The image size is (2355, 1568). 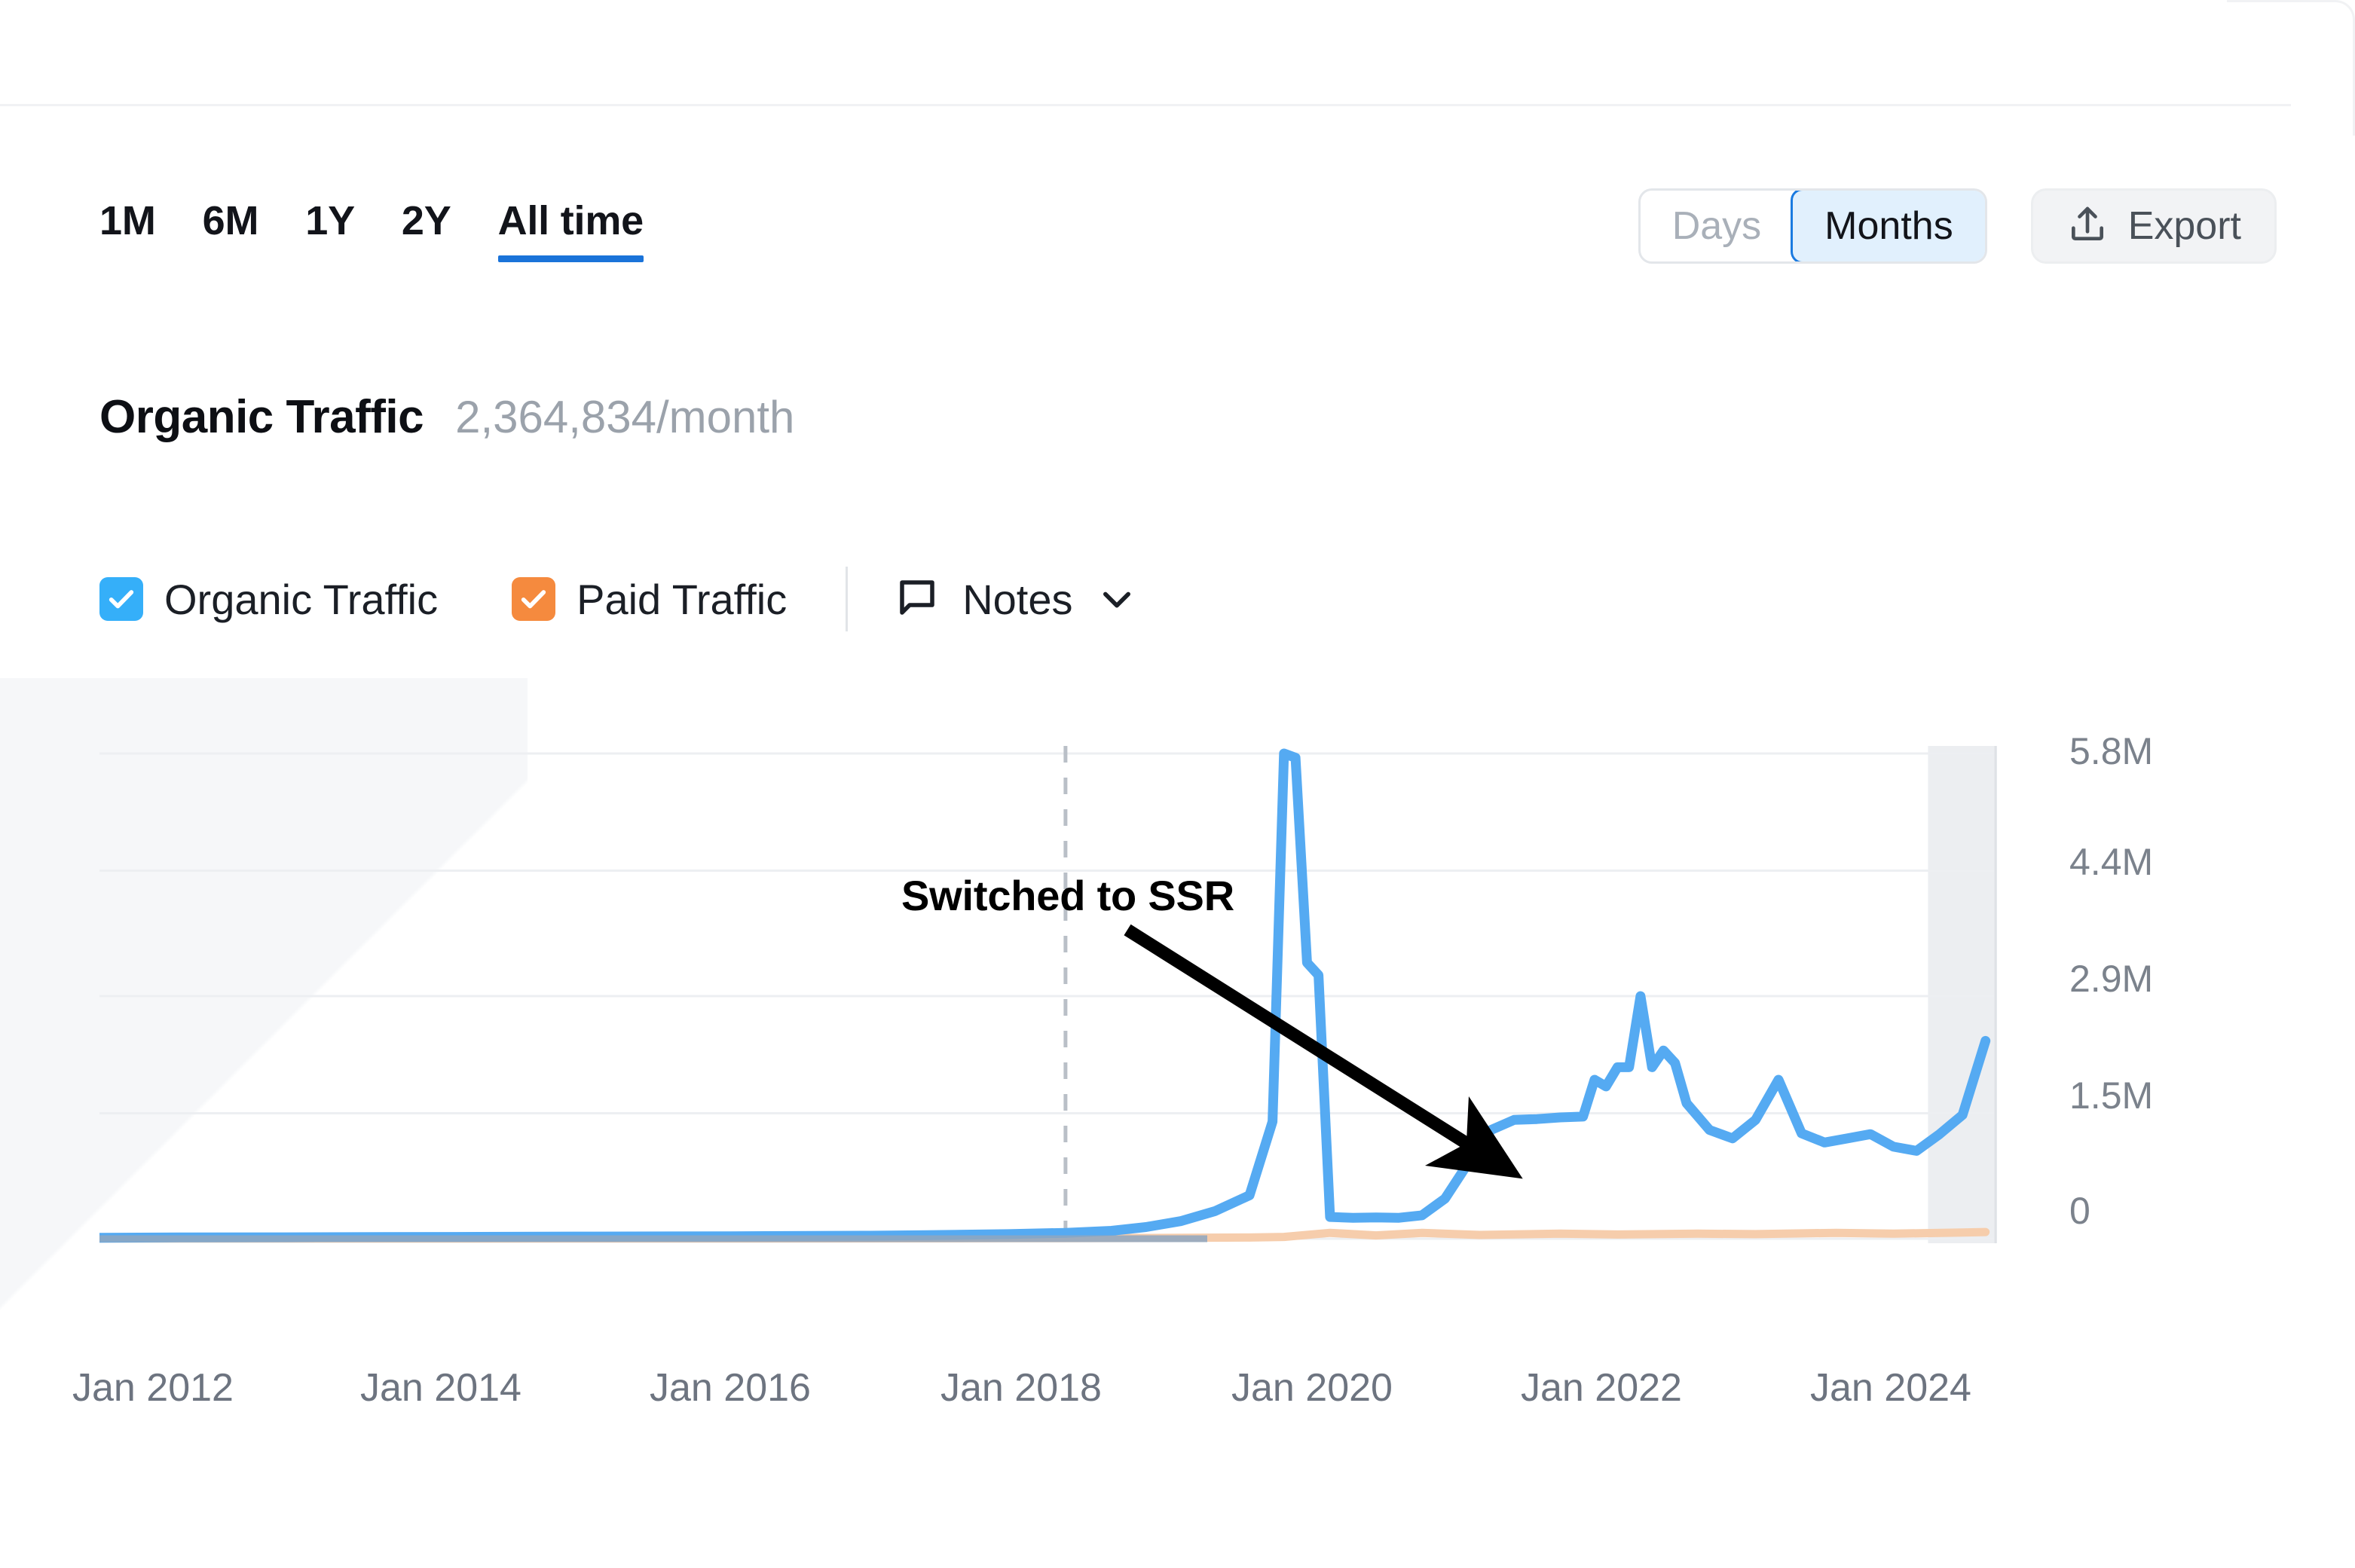 I want to click on notes-dropdown: Notes, so click(x=1016, y=599).